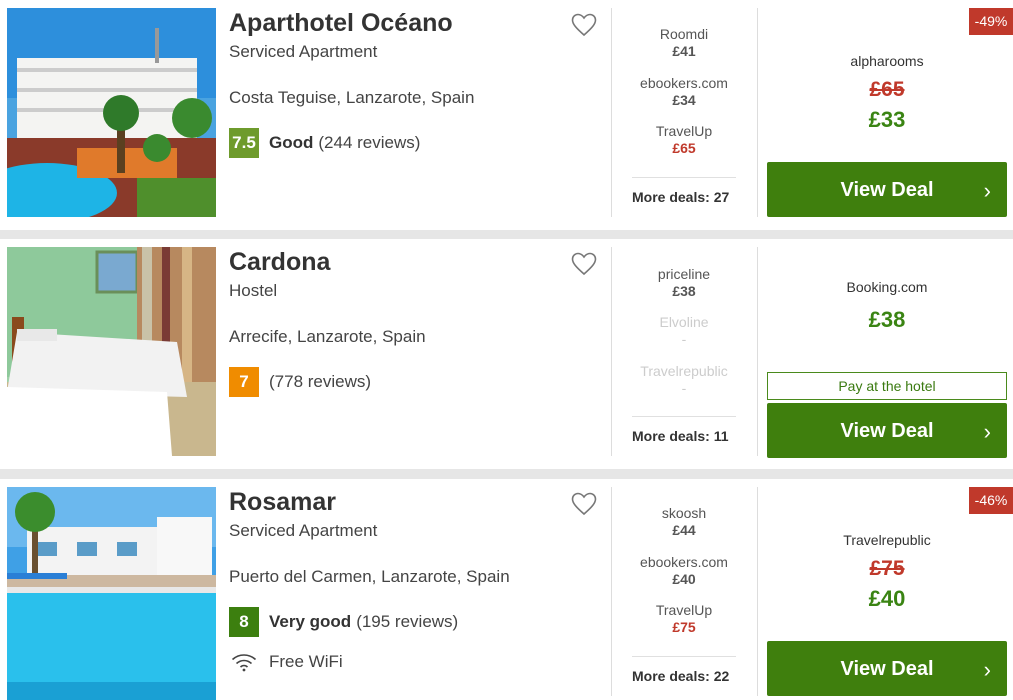 This screenshot has height=700, width=1013. What do you see at coordinates (369, 142) in the screenshot?
I see `review-count: (244 reviews)` at bounding box center [369, 142].